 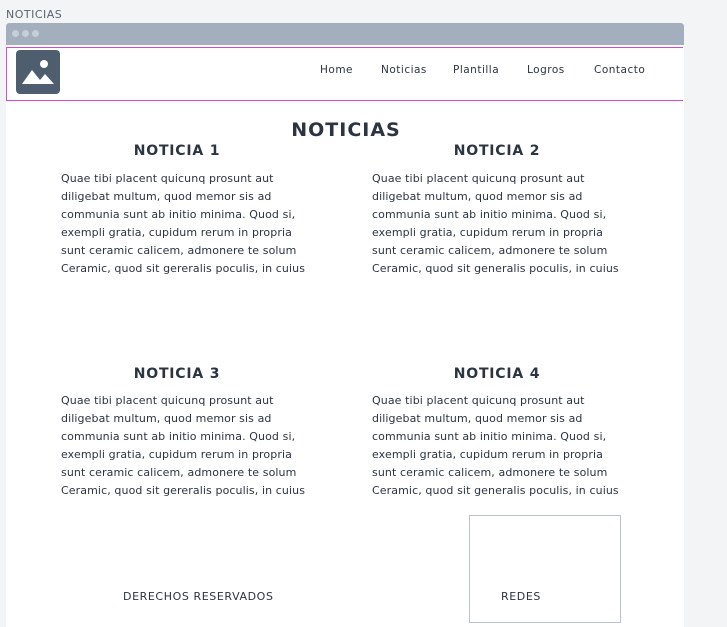 What do you see at coordinates (619, 70) in the screenshot?
I see `nav-item-contacto: Contacto` at bounding box center [619, 70].